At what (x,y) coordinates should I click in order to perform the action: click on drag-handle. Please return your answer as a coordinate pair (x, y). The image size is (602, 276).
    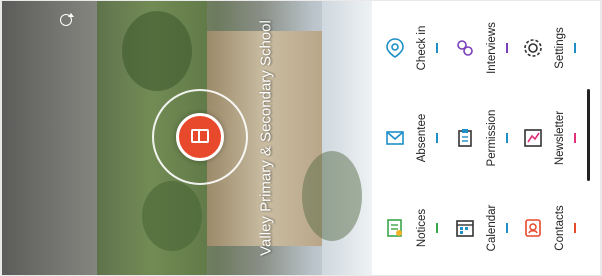
    Looking at the image, I should click on (588, 135).